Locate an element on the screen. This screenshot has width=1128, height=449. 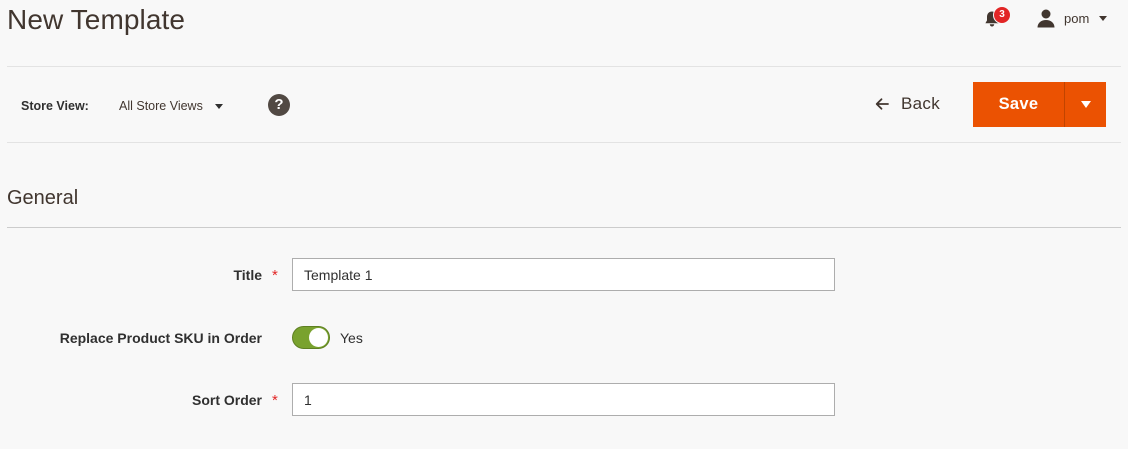
store-view-label: Store View: is located at coordinates (55, 106).